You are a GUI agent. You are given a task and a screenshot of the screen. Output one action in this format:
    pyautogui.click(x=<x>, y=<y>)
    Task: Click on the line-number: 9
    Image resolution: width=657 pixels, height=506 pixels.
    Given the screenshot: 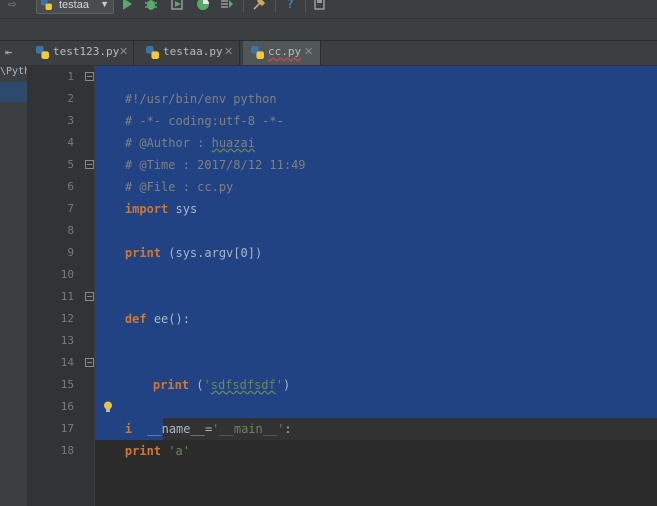 What is the action you would take?
    pyautogui.click(x=70, y=252)
    